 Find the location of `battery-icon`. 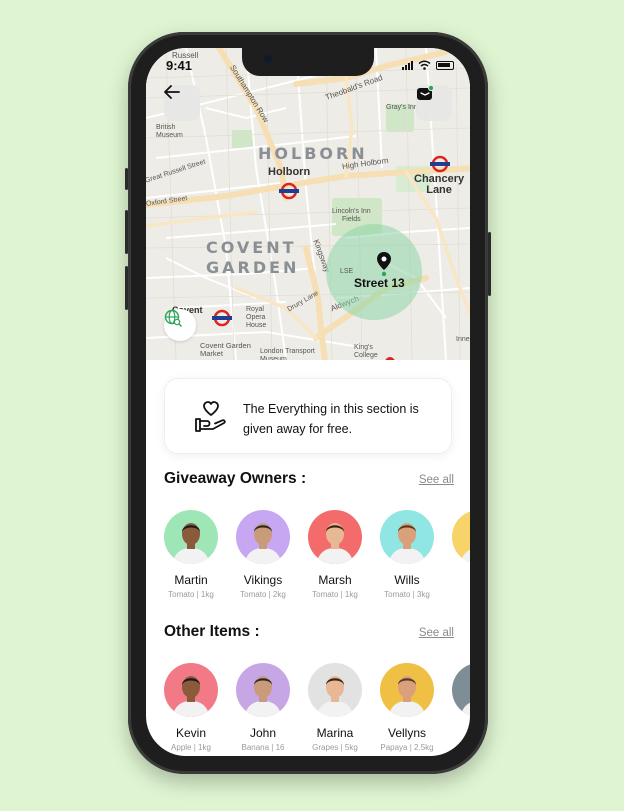

battery-icon is located at coordinates (445, 65).